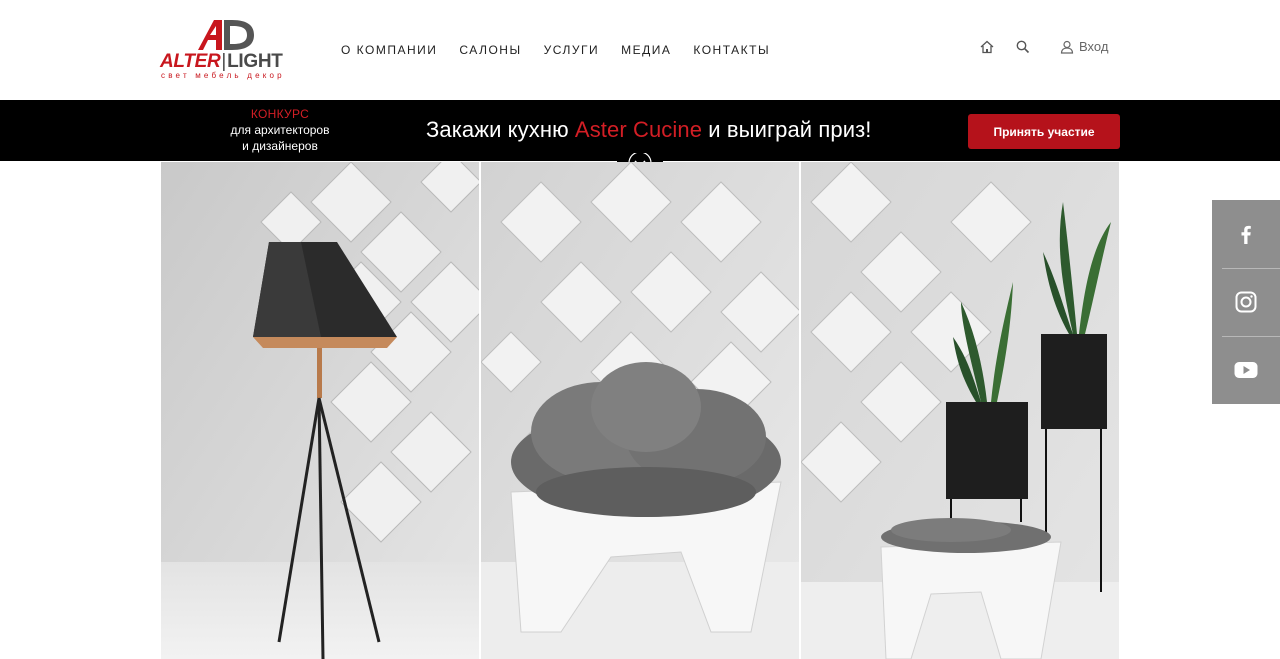  I want to click on contest-line-2: и дизайнеров, so click(280, 146).